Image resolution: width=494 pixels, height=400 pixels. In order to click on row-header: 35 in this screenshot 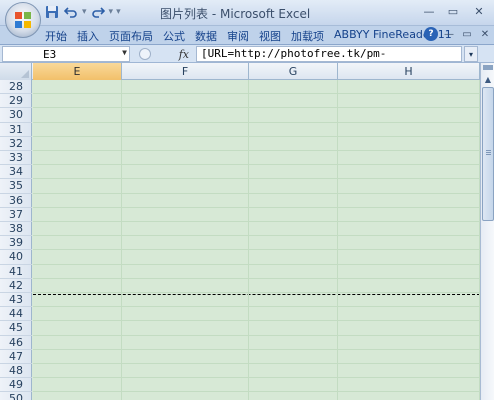, I will do `click(16, 186)`.